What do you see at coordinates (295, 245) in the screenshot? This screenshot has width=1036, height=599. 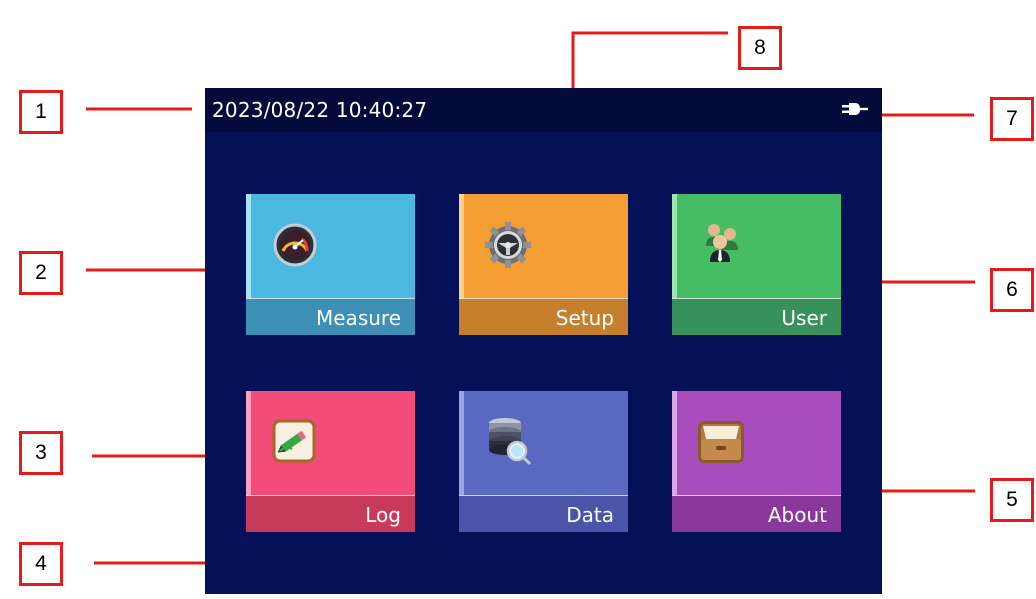 I see `gauge-icon` at bounding box center [295, 245].